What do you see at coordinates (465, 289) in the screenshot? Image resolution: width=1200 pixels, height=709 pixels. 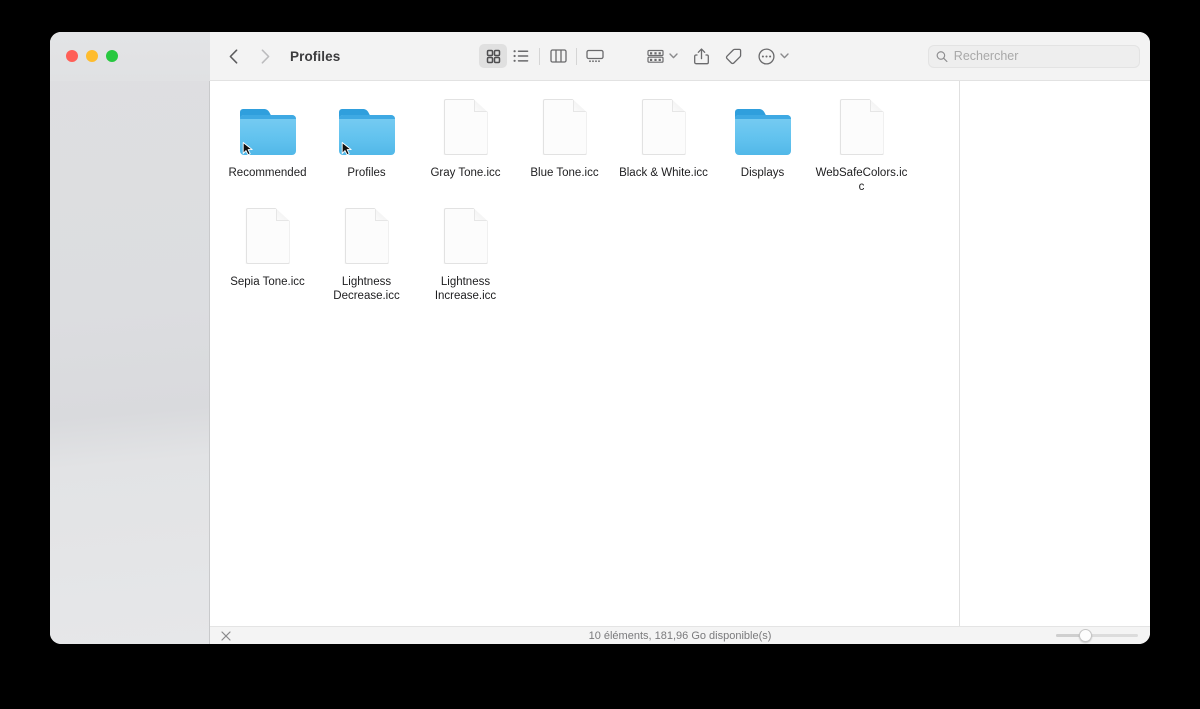 I see `file-name-label: Lightness Increase.icc` at bounding box center [465, 289].